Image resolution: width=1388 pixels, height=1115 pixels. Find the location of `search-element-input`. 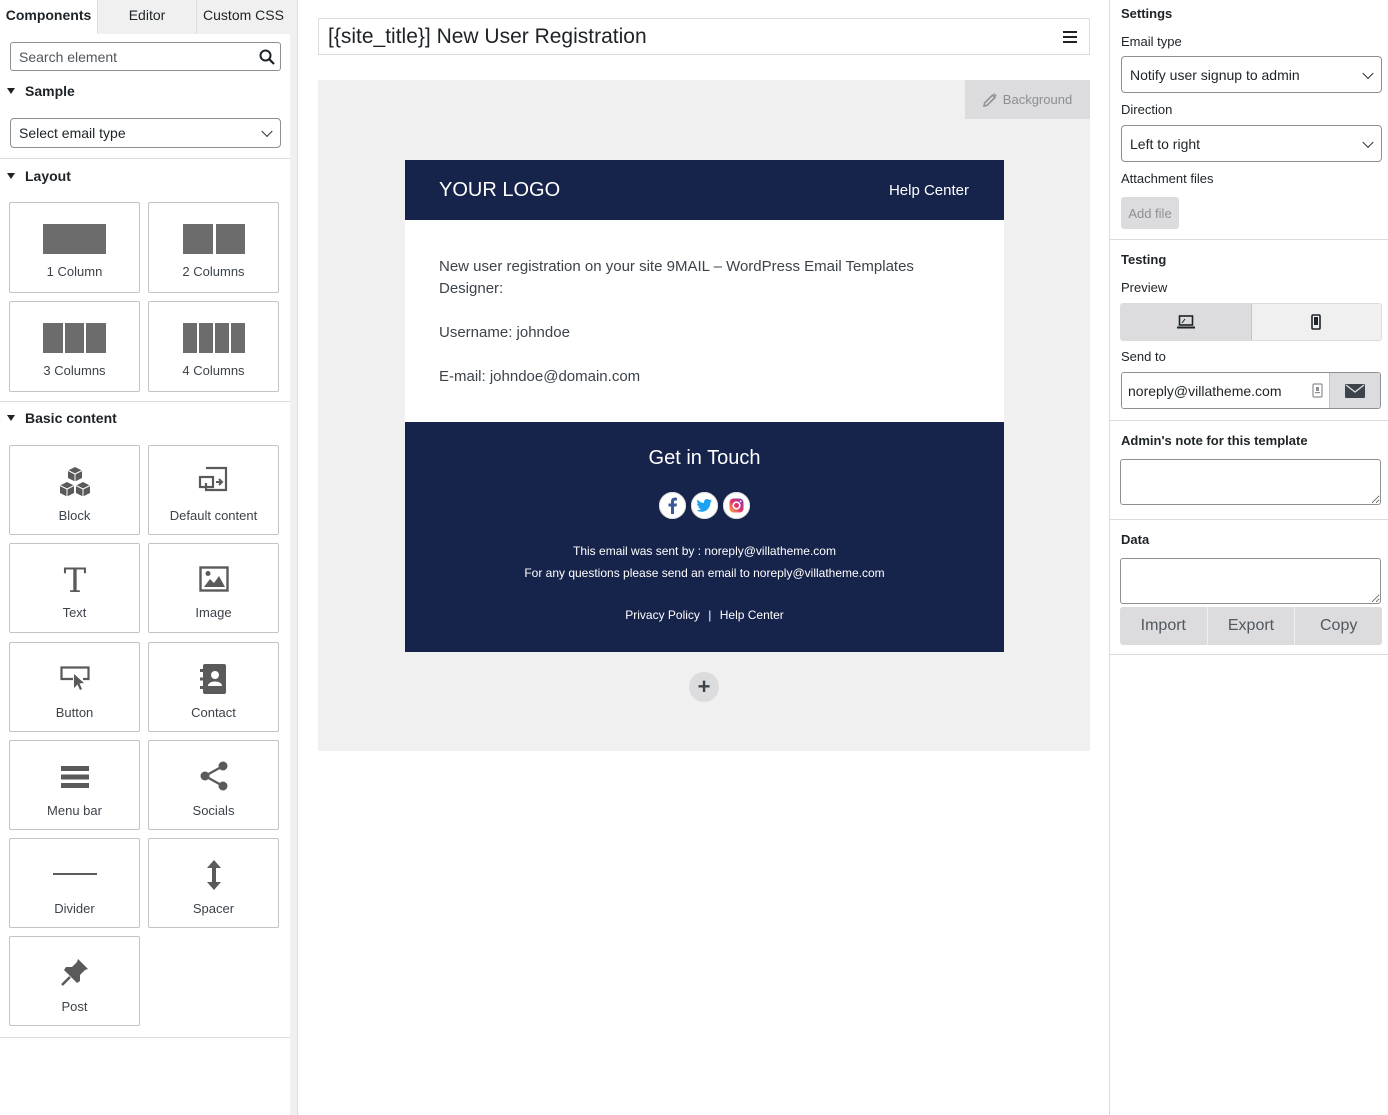

search-element-input is located at coordinates (145, 56).